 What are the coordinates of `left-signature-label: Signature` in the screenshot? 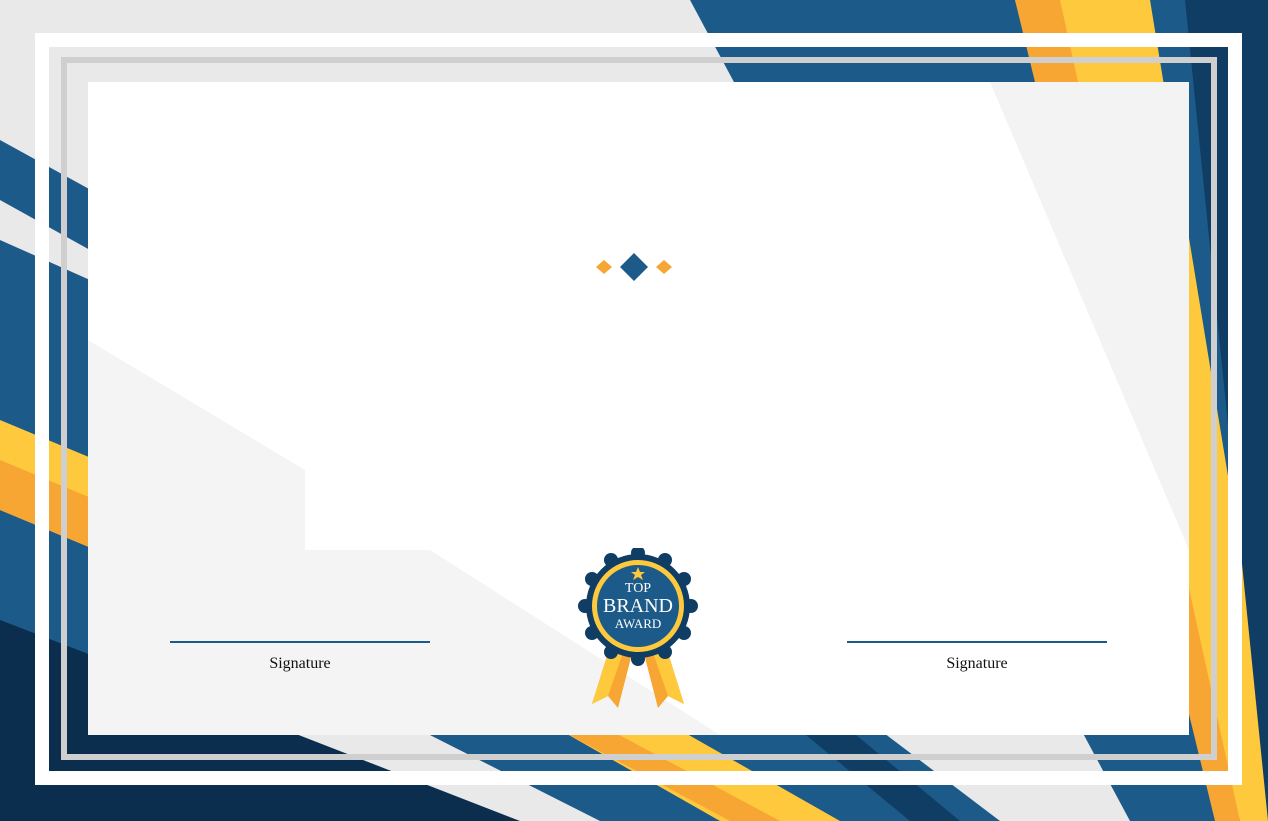 It's located at (300, 663).